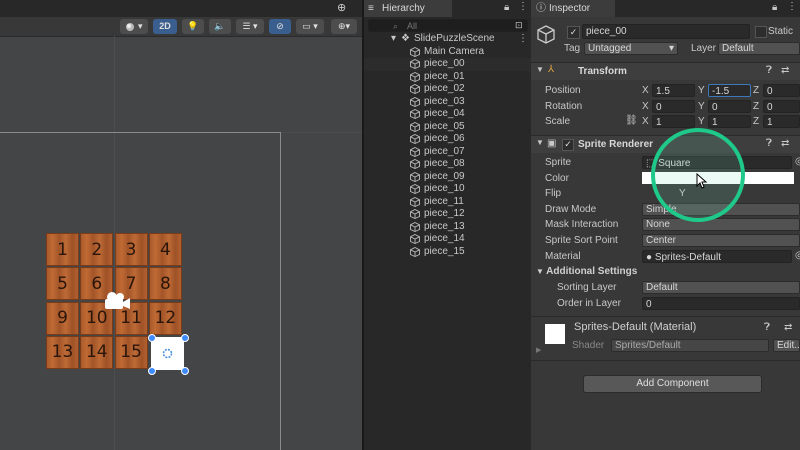 Image resolution: width=800 pixels, height=450 pixels. I want to click on puzzle-tile: 13, so click(62, 352).